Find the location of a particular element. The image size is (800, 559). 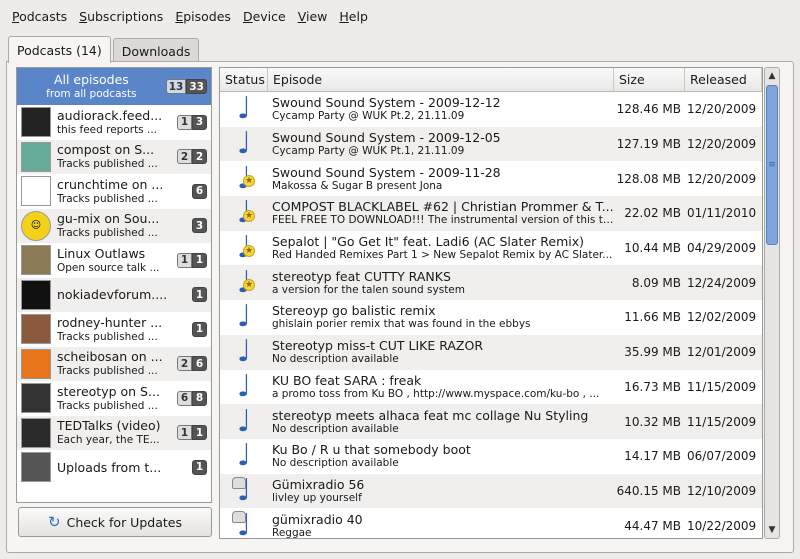

column-header-size: Size is located at coordinates (649, 79).